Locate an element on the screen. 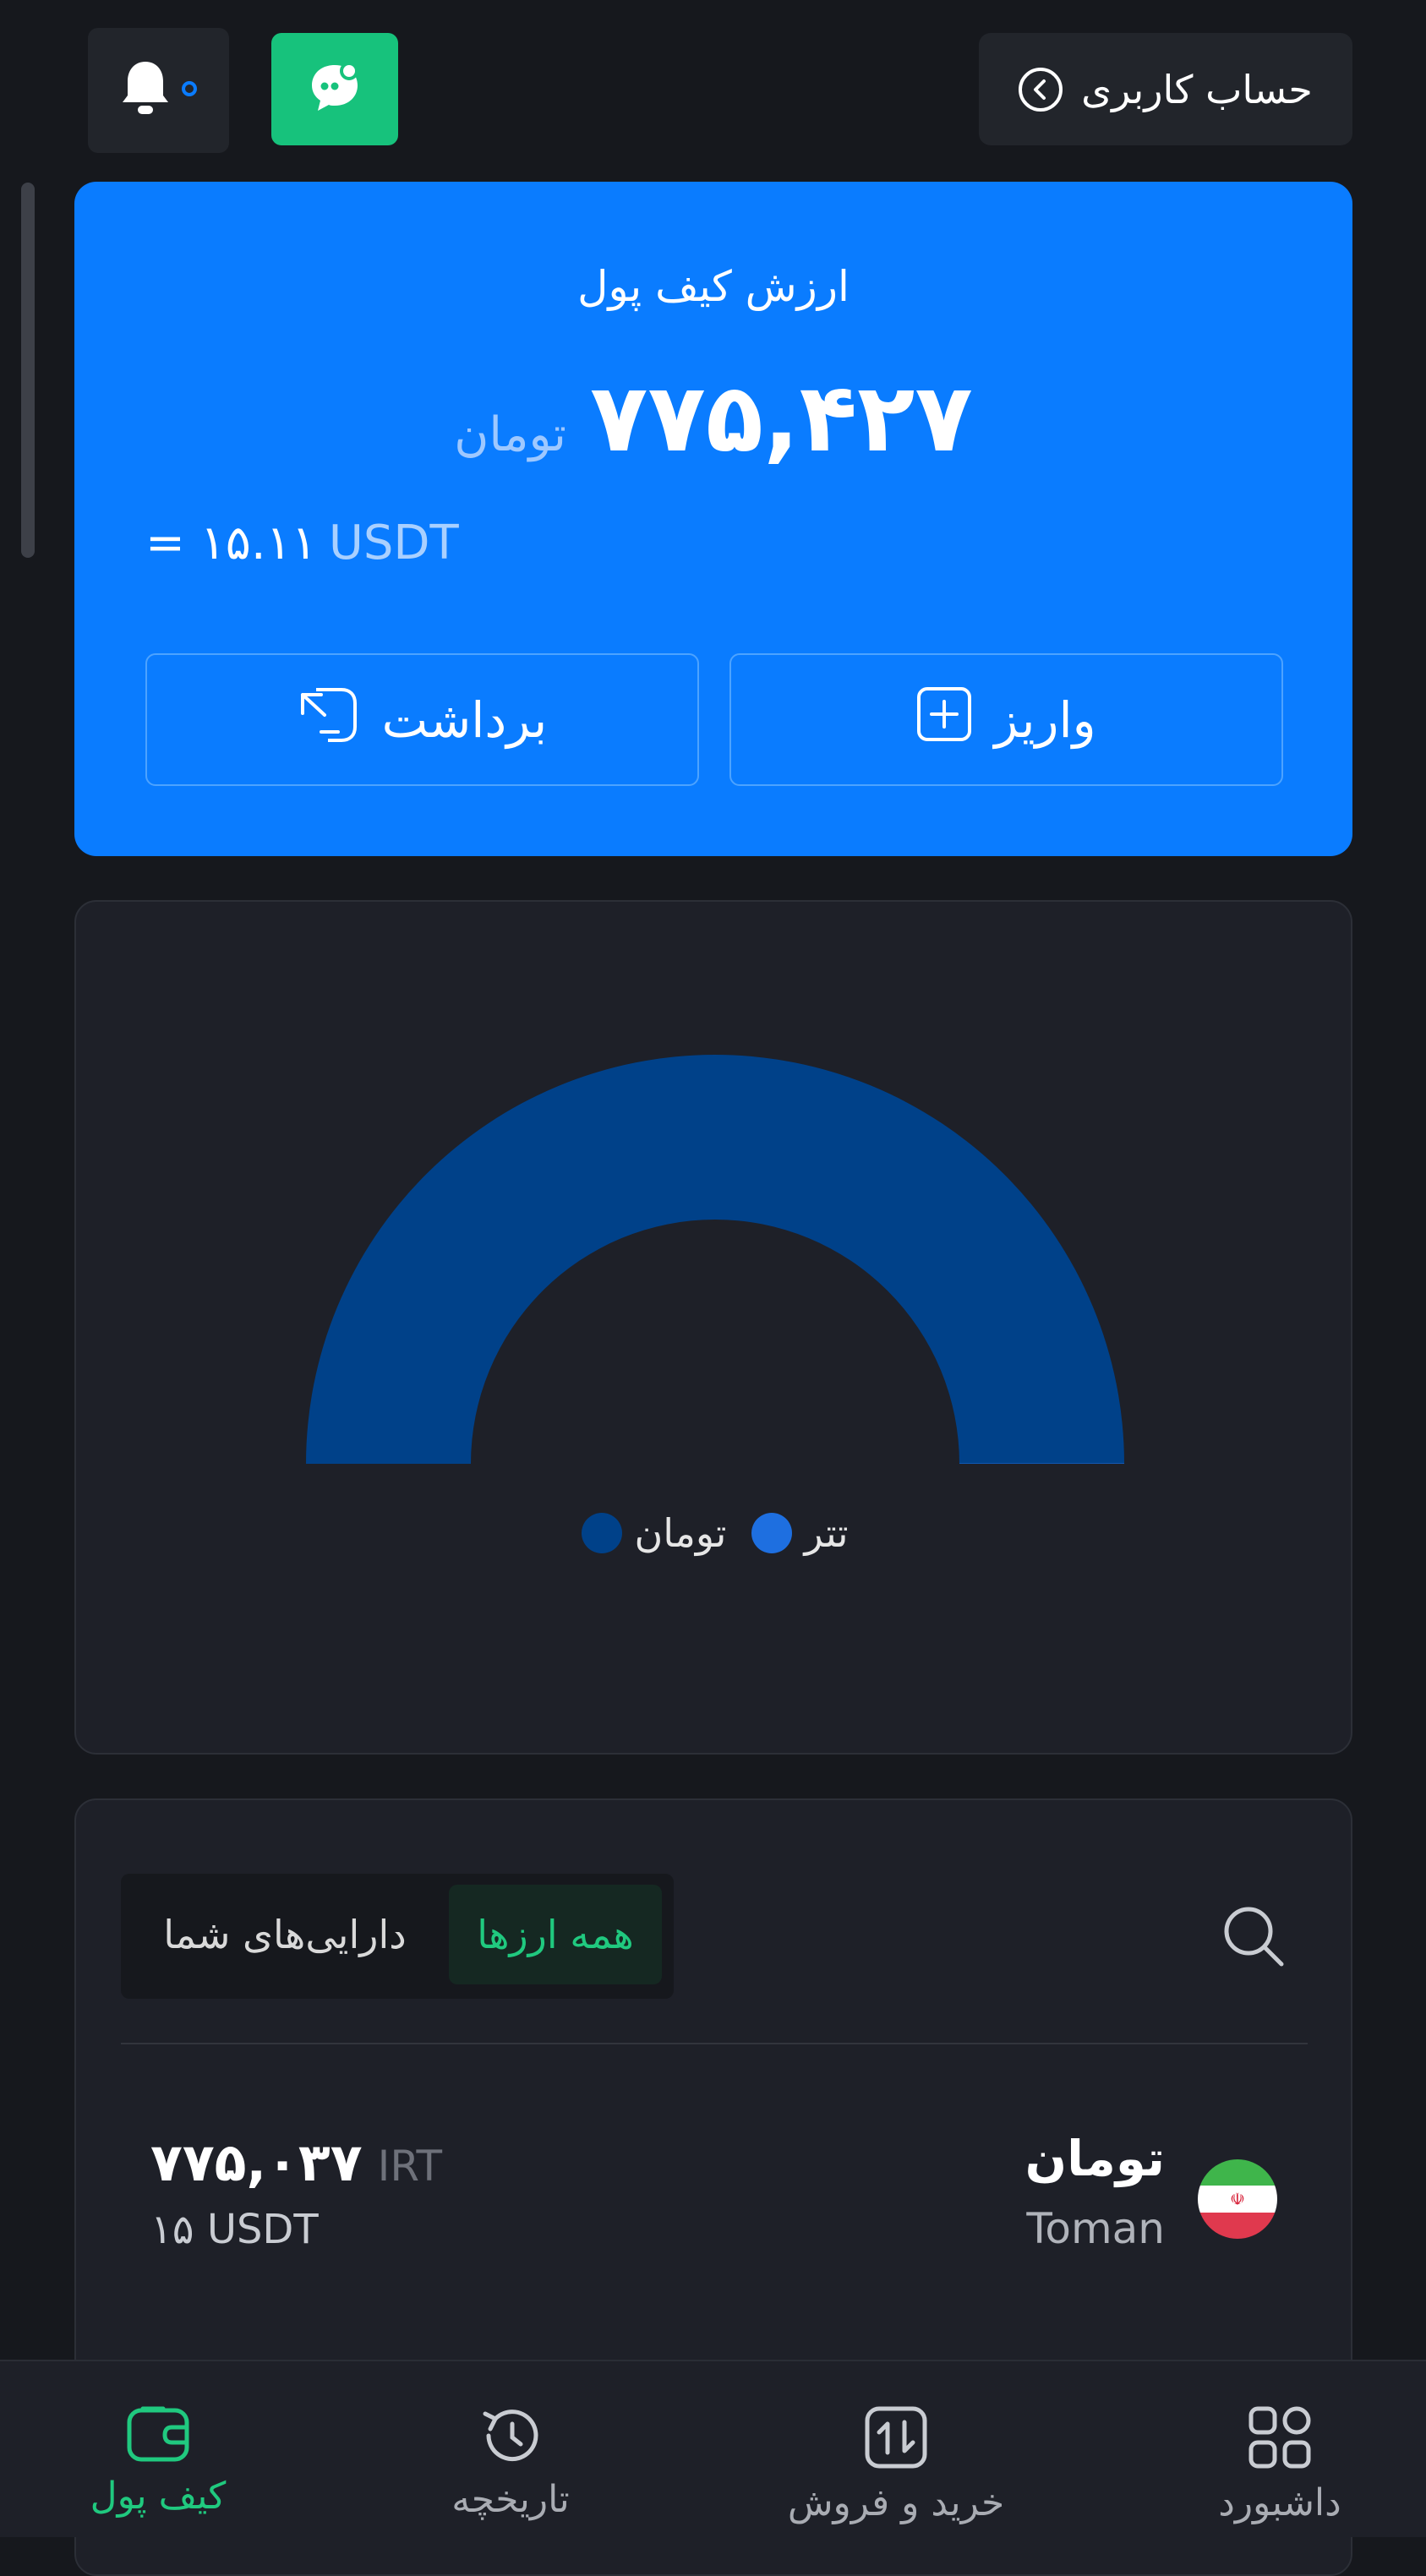  withdraw-button: برداشت is located at coordinates (422, 719).